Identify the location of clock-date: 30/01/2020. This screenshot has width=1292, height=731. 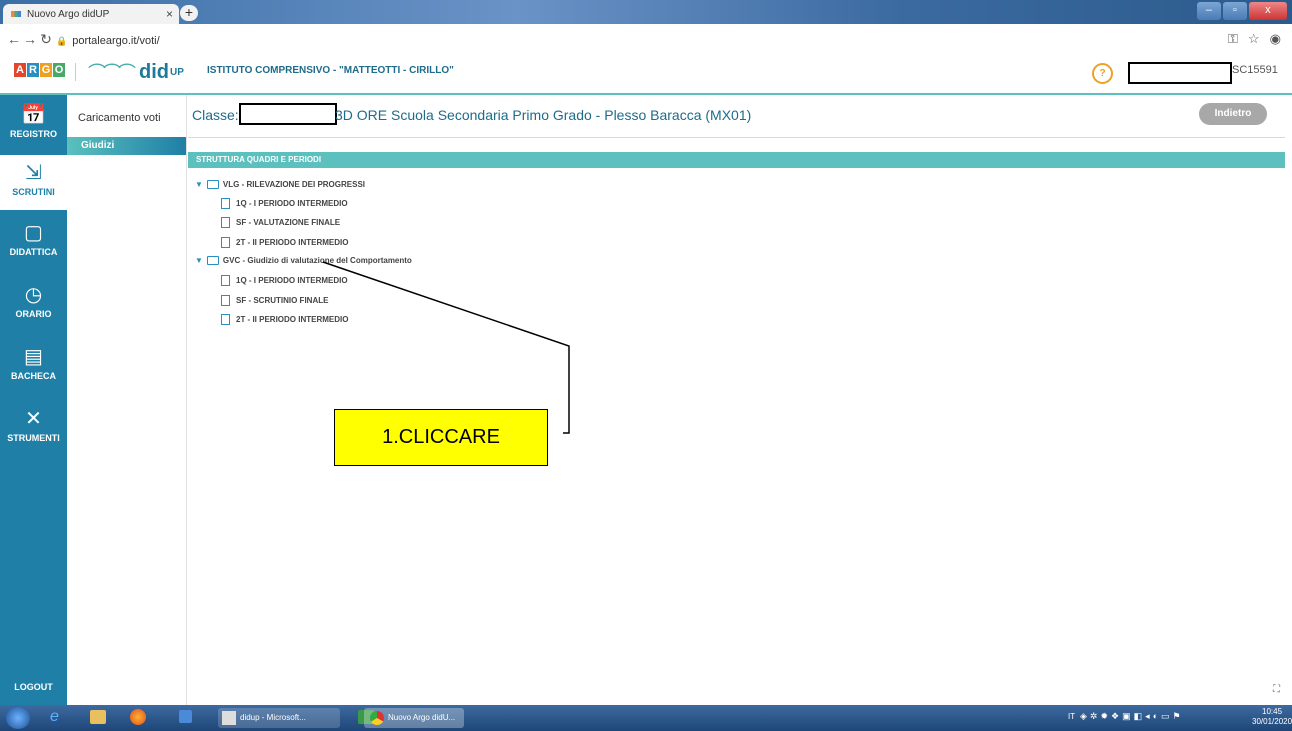
(1272, 721).